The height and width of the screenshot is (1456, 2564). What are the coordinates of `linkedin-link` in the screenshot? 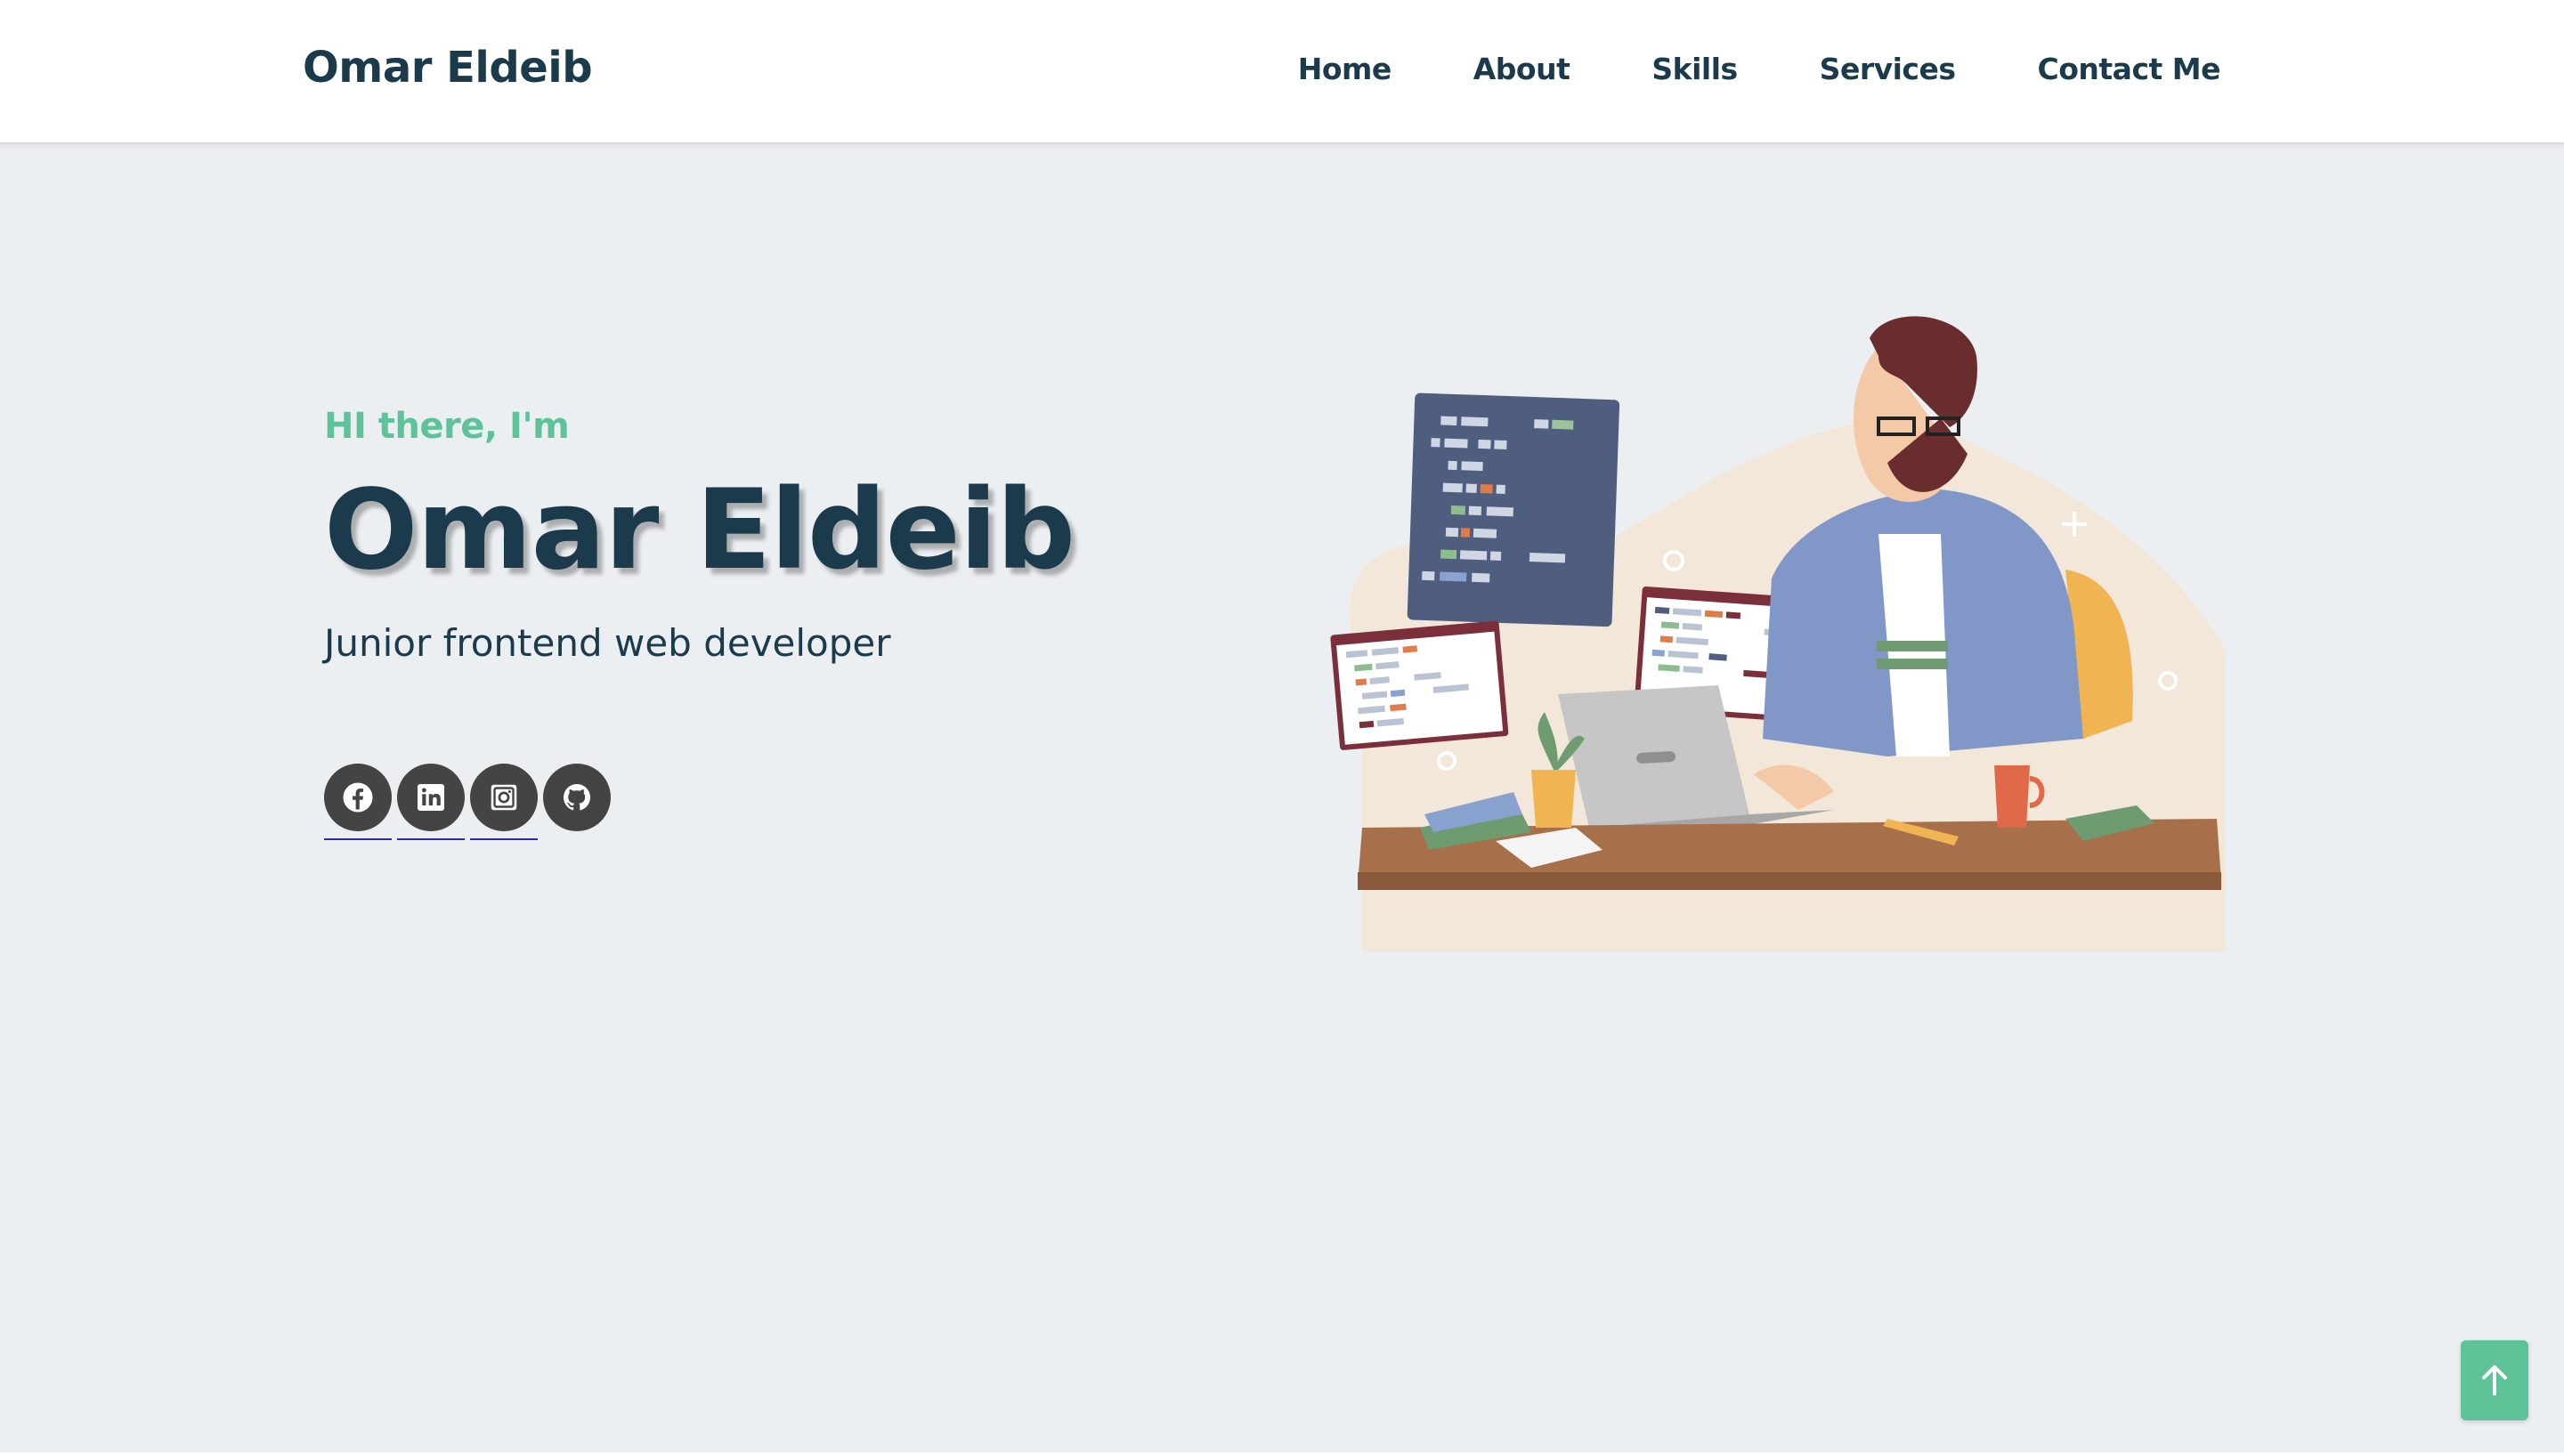 It's located at (431, 802).